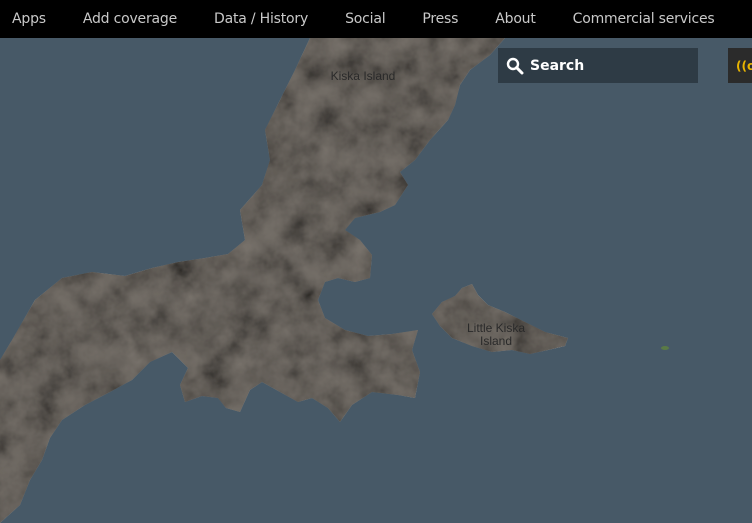  I want to click on kiska-island-label: Kiska Island, so click(363, 76).